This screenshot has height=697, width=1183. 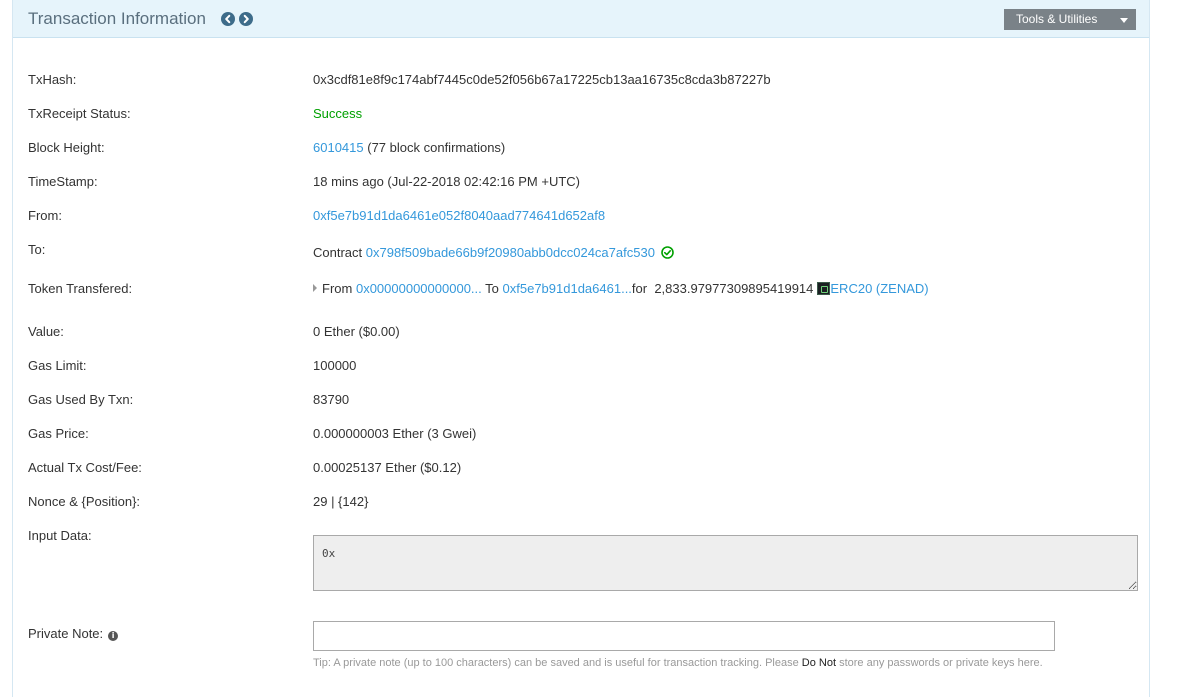 What do you see at coordinates (338, 113) in the screenshot?
I see `status-value: Success` at bounding box center [338, 113].